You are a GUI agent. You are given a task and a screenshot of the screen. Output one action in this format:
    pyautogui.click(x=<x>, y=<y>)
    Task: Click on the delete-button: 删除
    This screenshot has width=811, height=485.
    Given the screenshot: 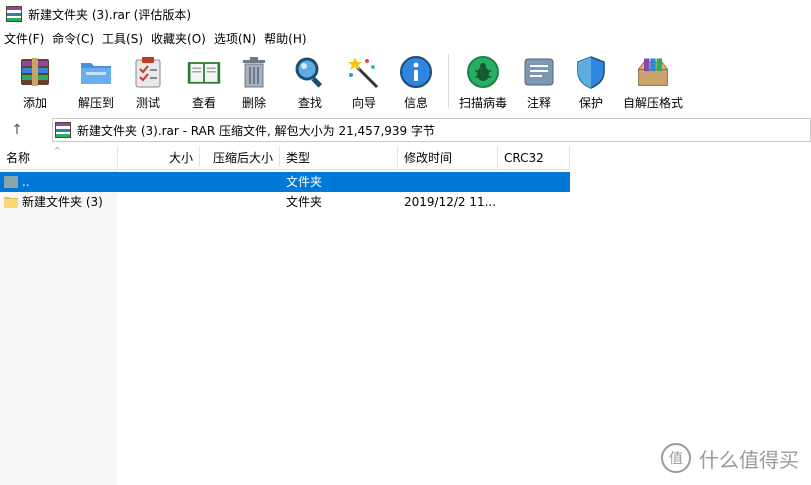 What is the action you would take?
    pyautogui.click(x=254, y=82)
    